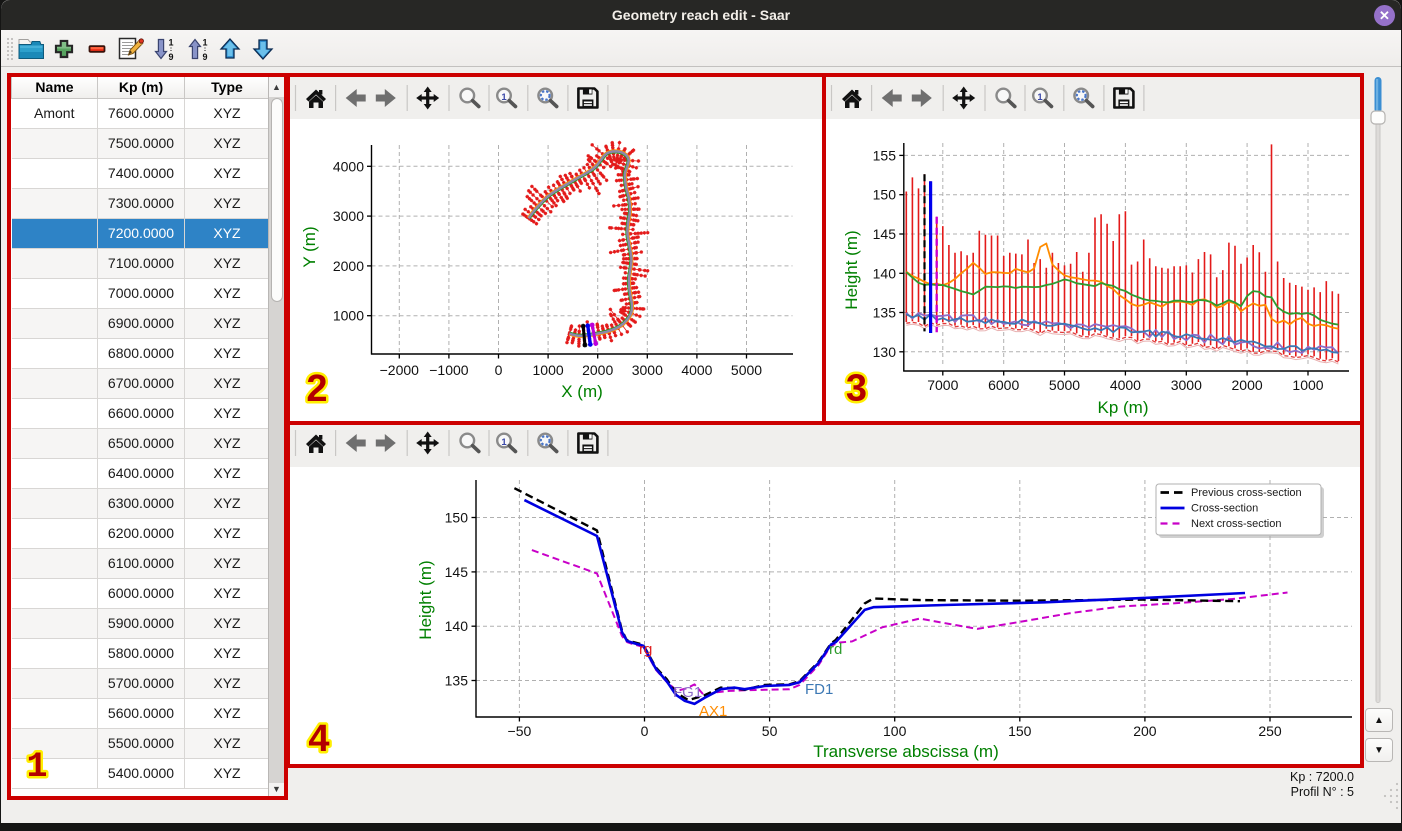 This screenshot has width=1402, height=831. Describe the element at coordinates (316, 389) in the screenshot. I see `svg-text: 2` at that location.